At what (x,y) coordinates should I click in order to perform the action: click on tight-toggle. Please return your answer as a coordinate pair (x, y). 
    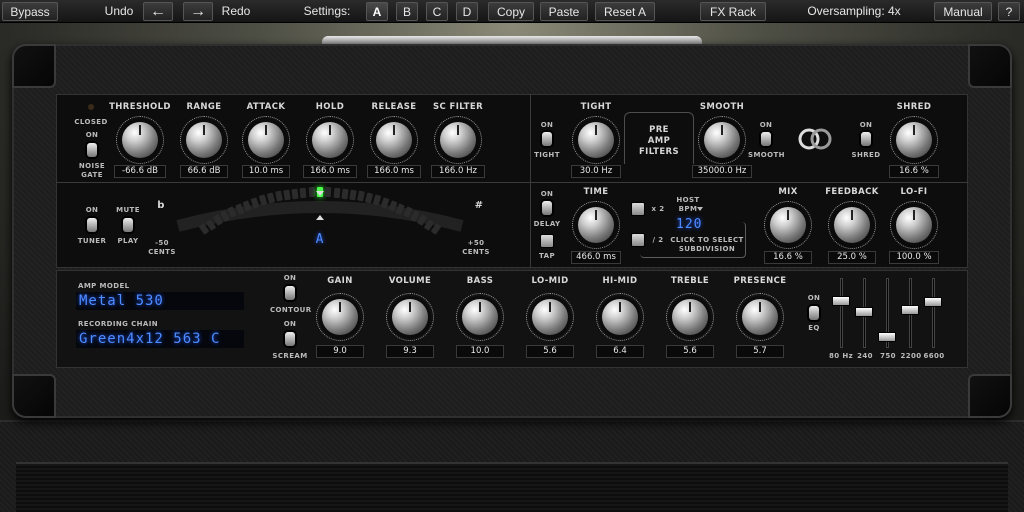
    Looking at the image, I should click on (547, 139).